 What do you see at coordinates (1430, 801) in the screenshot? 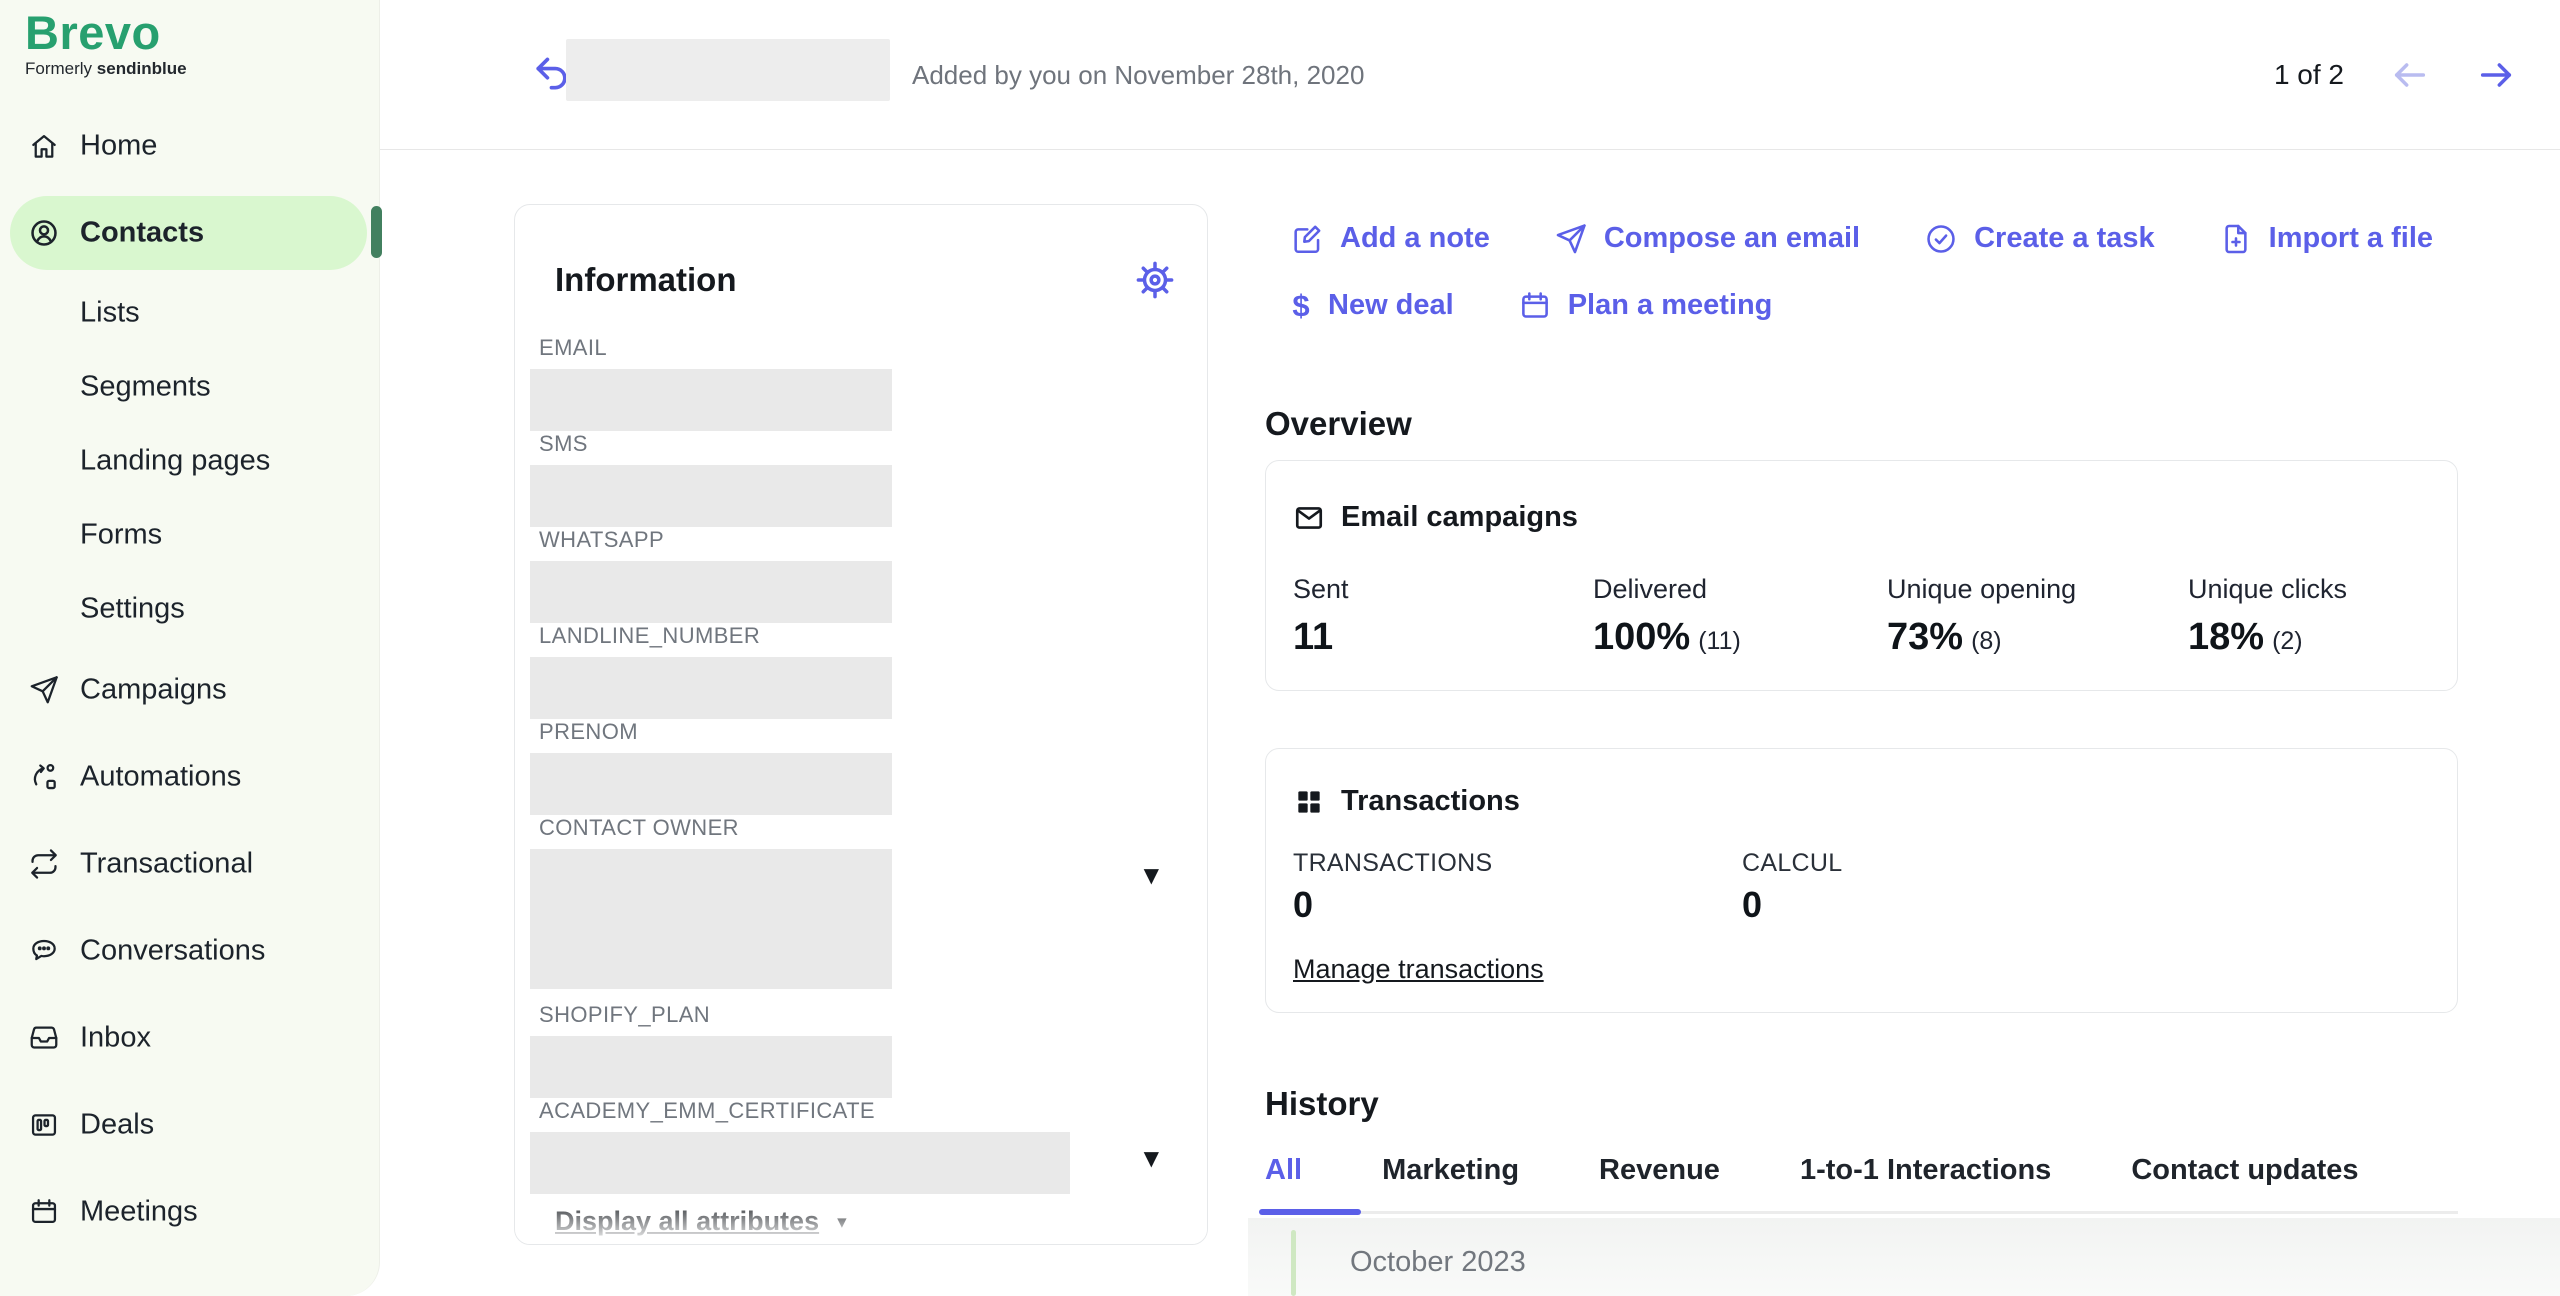
I see `card-title: Transactions` at bounding box center [1430, 801].